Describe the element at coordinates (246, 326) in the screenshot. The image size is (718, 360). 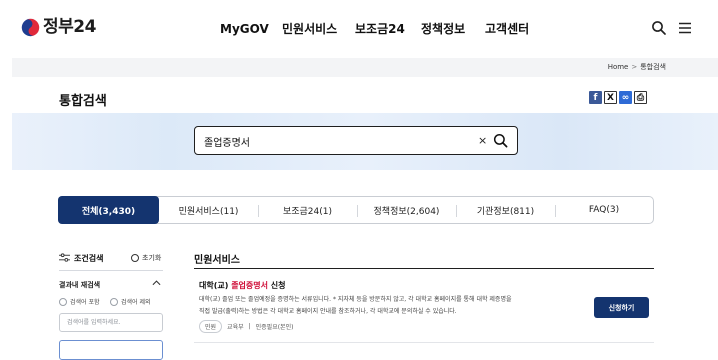
I see `result-meta: 민원 교육부 | 인증필요(본인)` at that location.